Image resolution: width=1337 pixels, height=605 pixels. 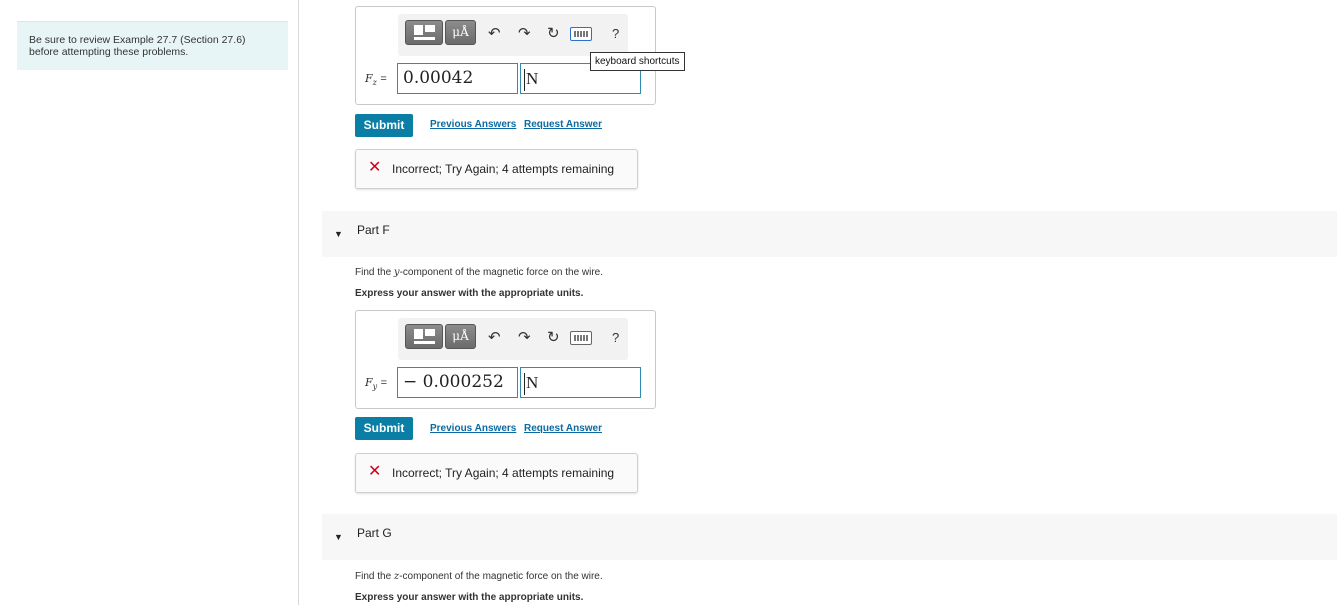 I want to click on fy-equals: =, so click(x=384, y=383).